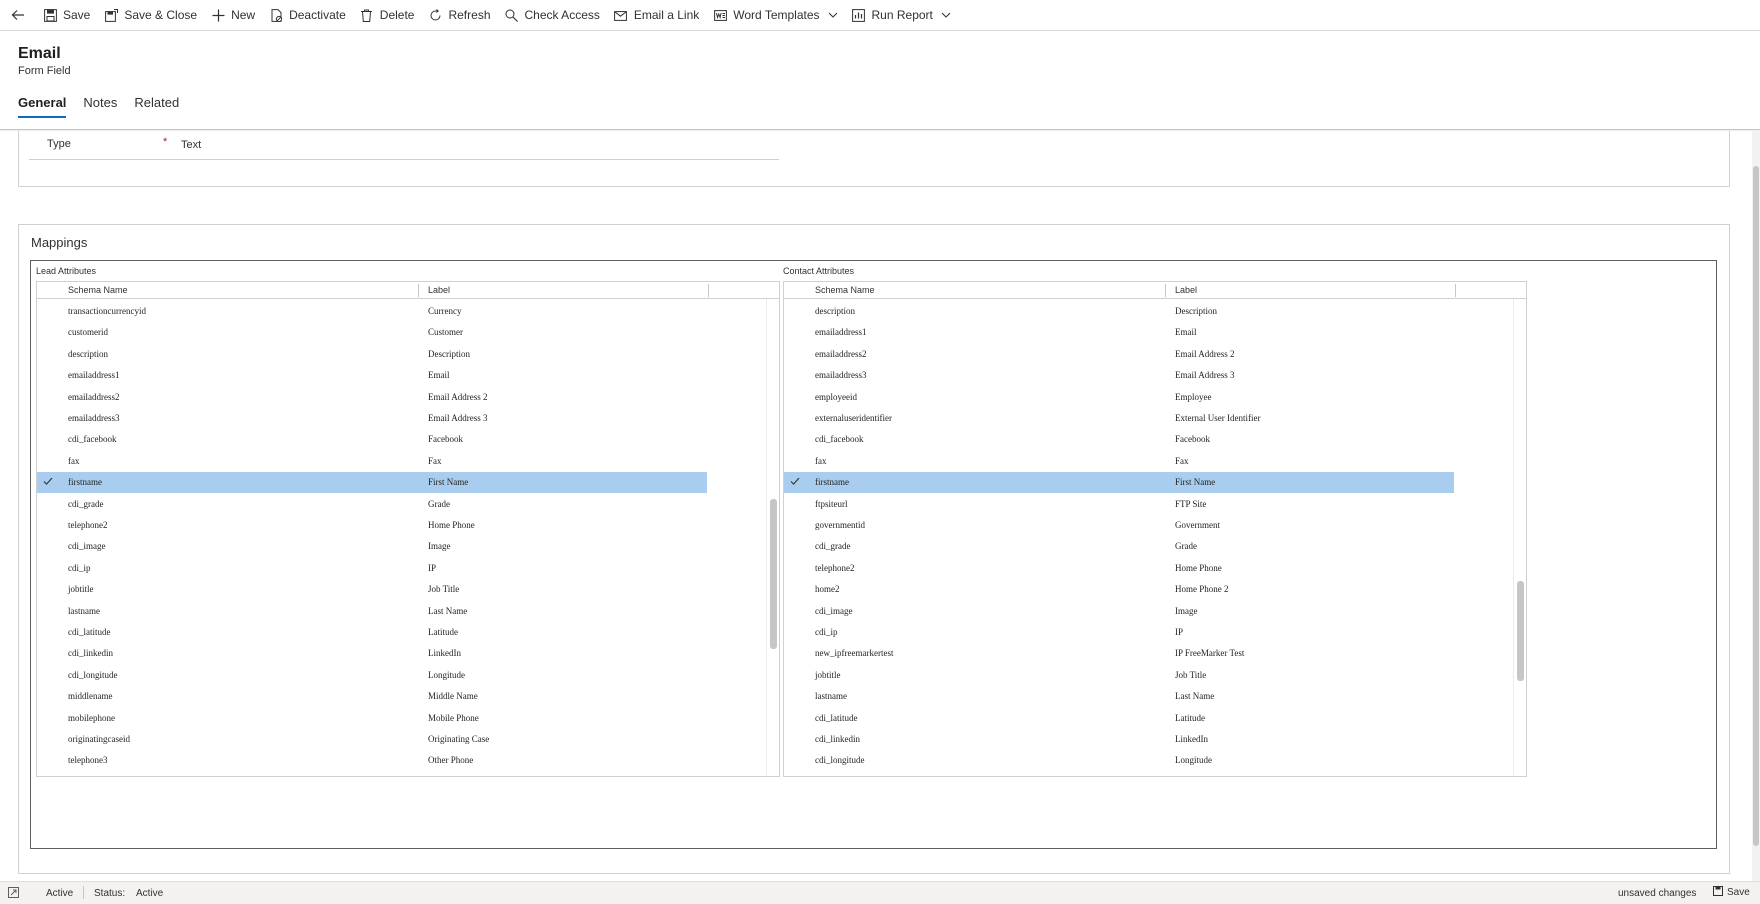  Describe the element at coordinates (372, 760) in the screenshot. I see `table-row: telephone3 Other Phone` at that location.